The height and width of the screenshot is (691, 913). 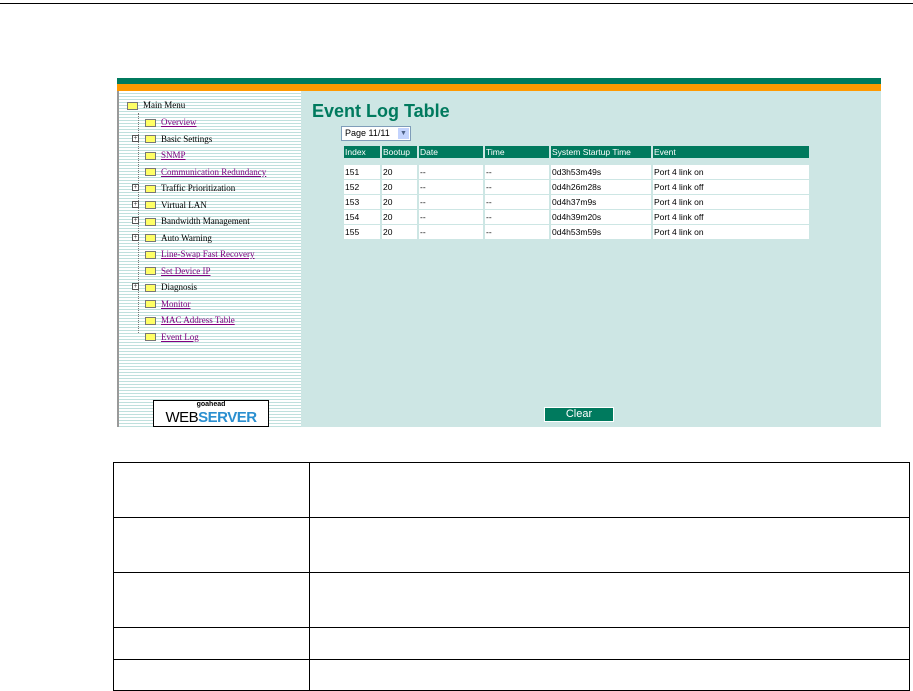 I want to click on logo-web: WEB, so click(x=182, y=417).